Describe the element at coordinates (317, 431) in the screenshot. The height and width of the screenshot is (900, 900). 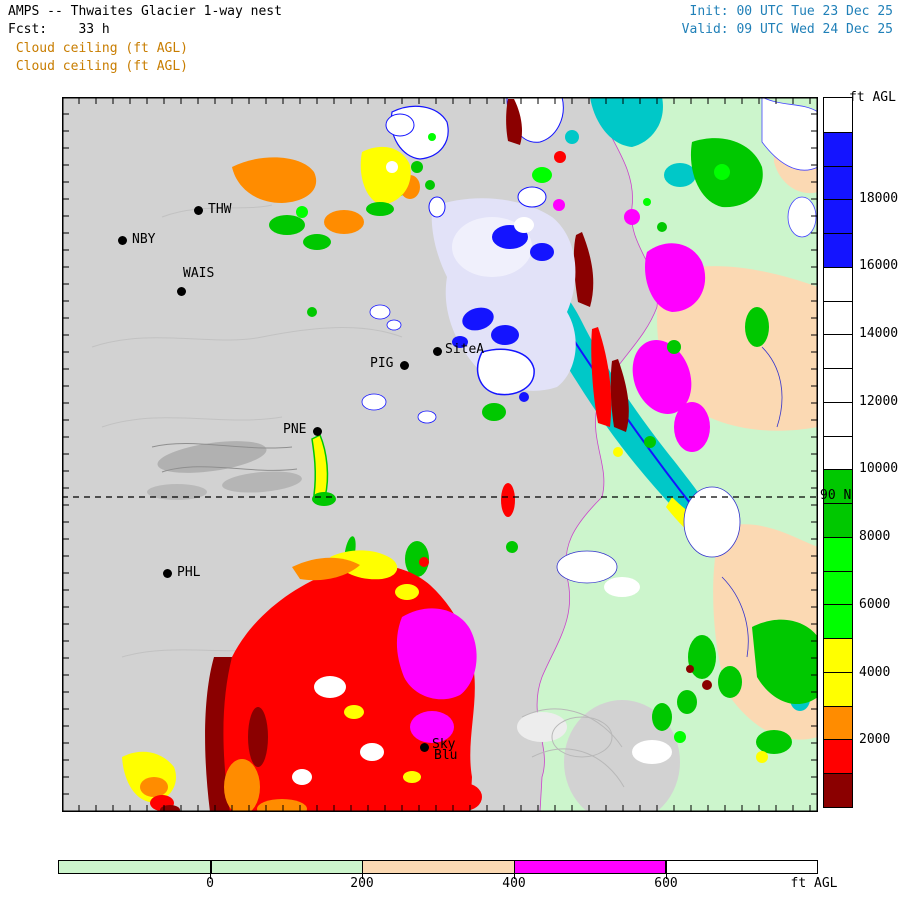
I see `station-marker-PNE` at that location.